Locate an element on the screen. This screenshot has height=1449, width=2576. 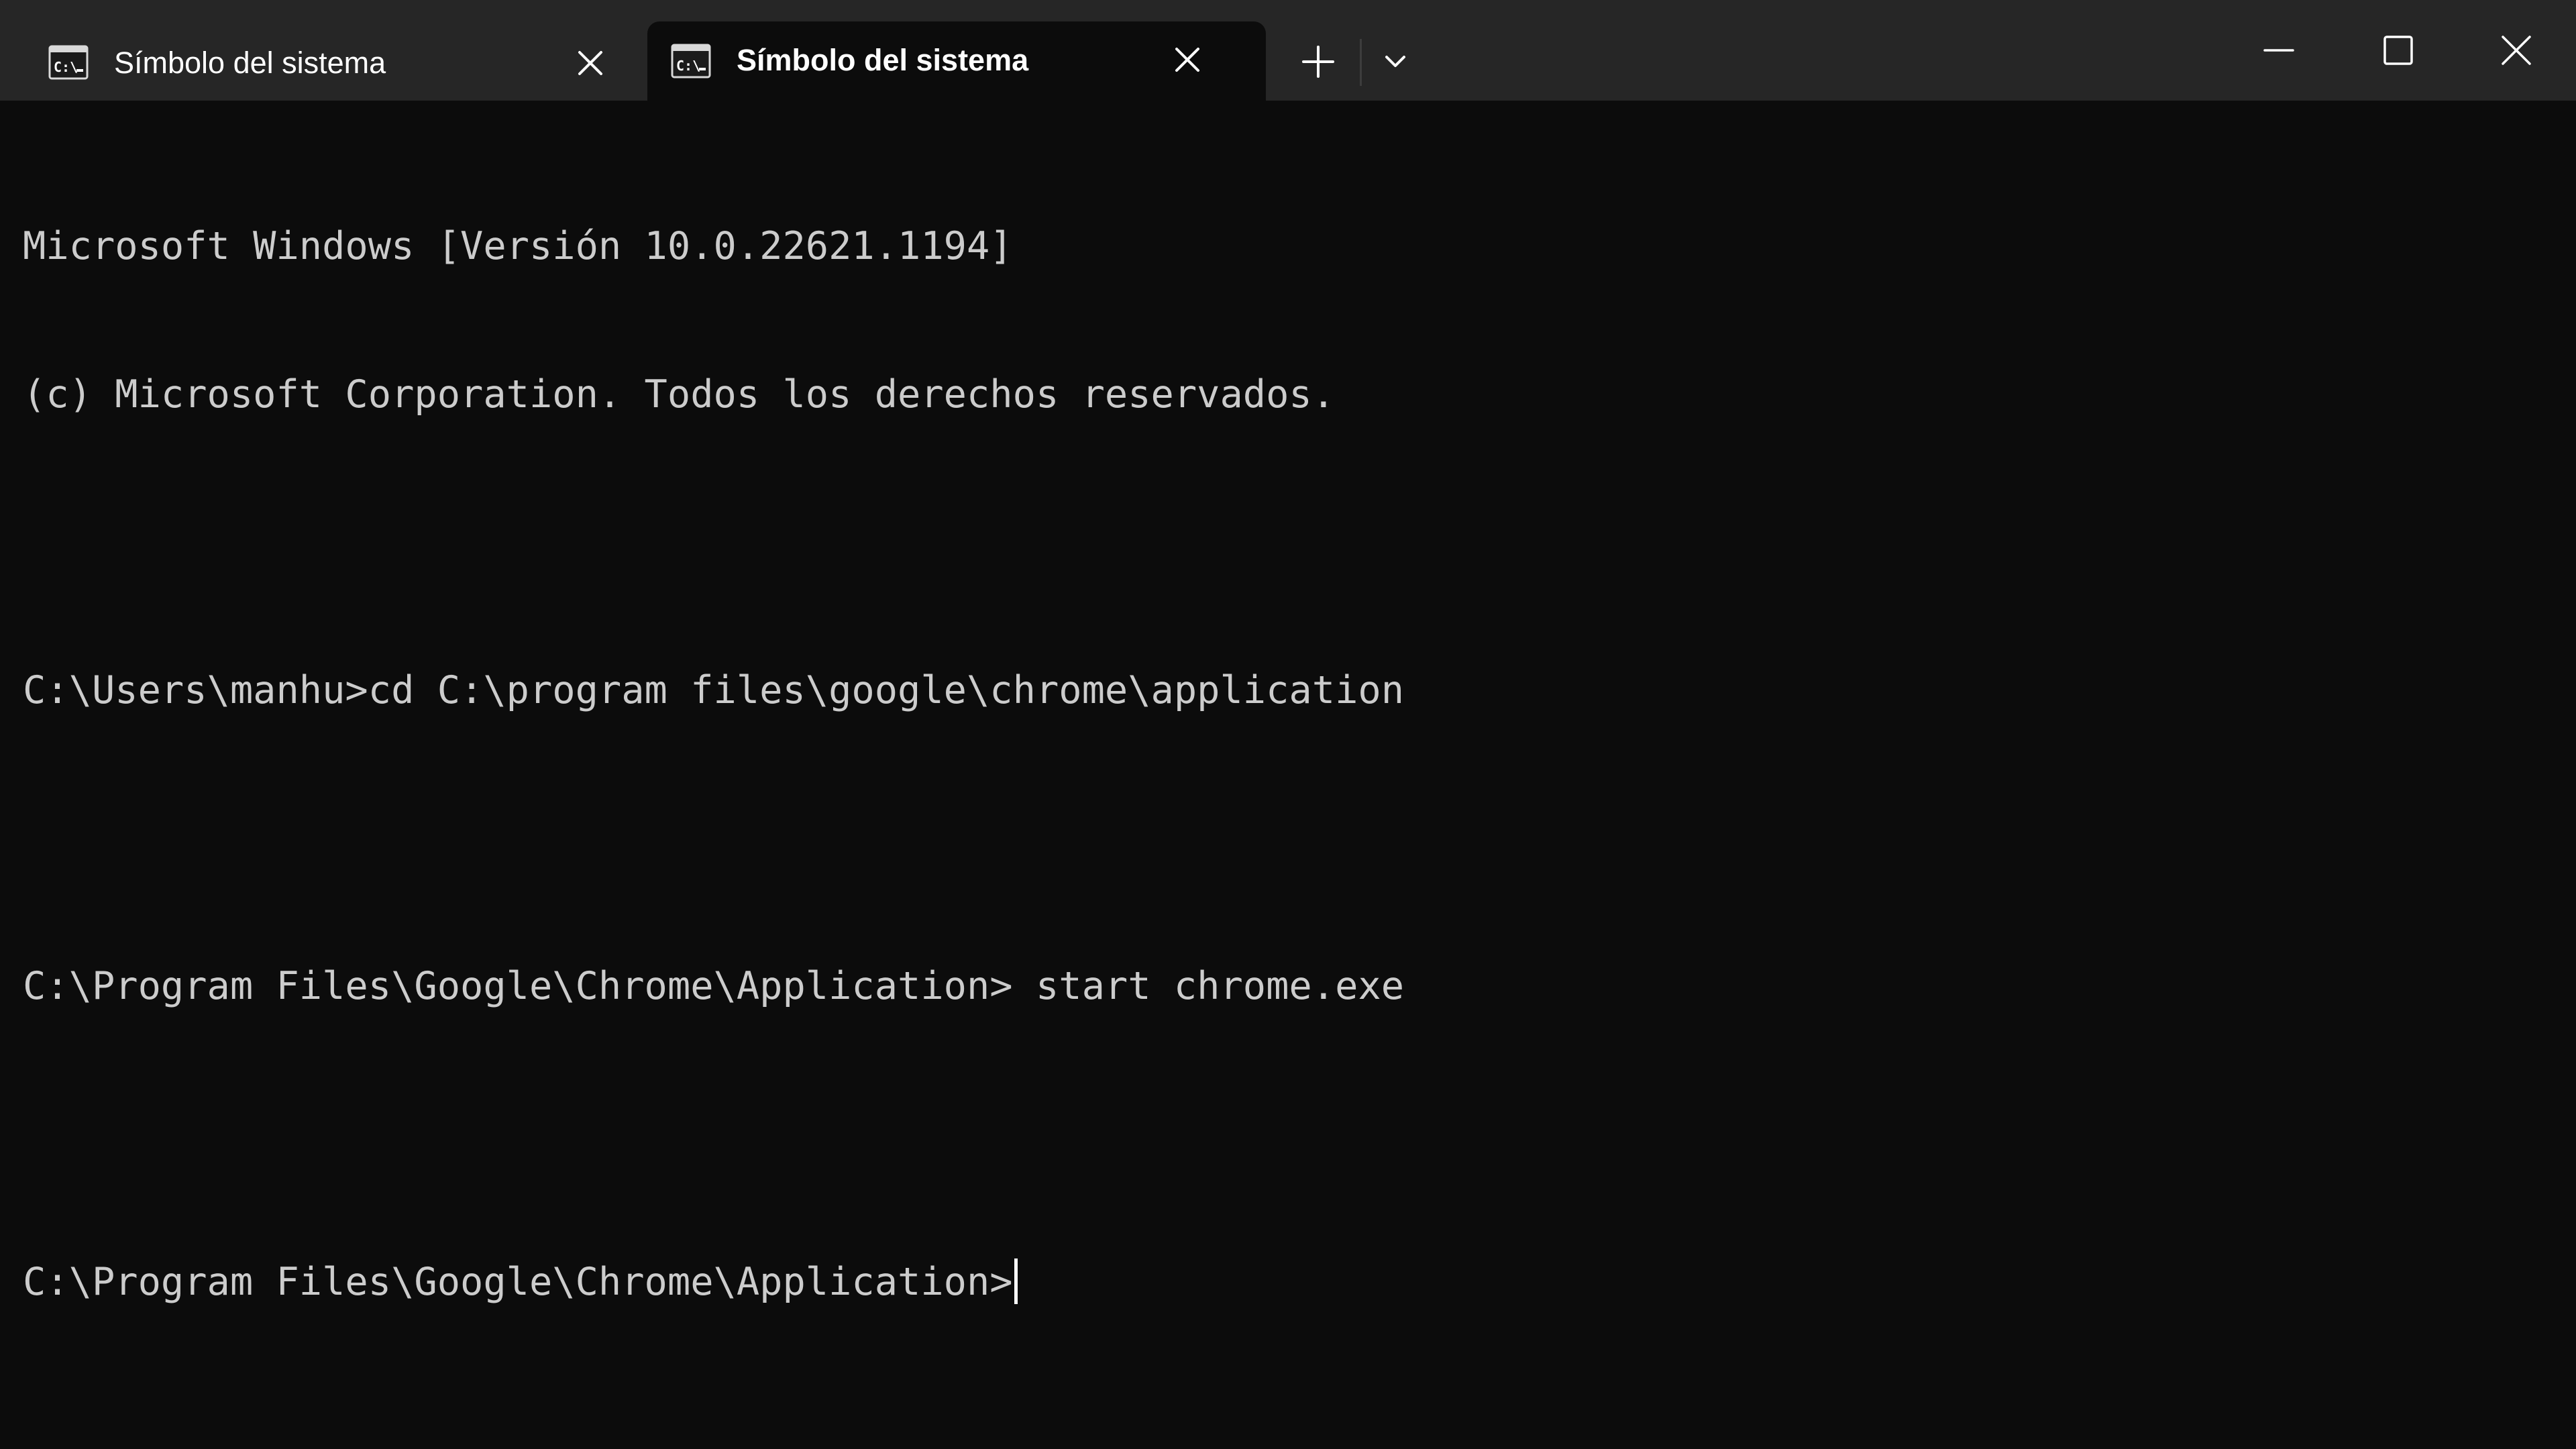
new-tab-button is located at coordinates (1318, 62).